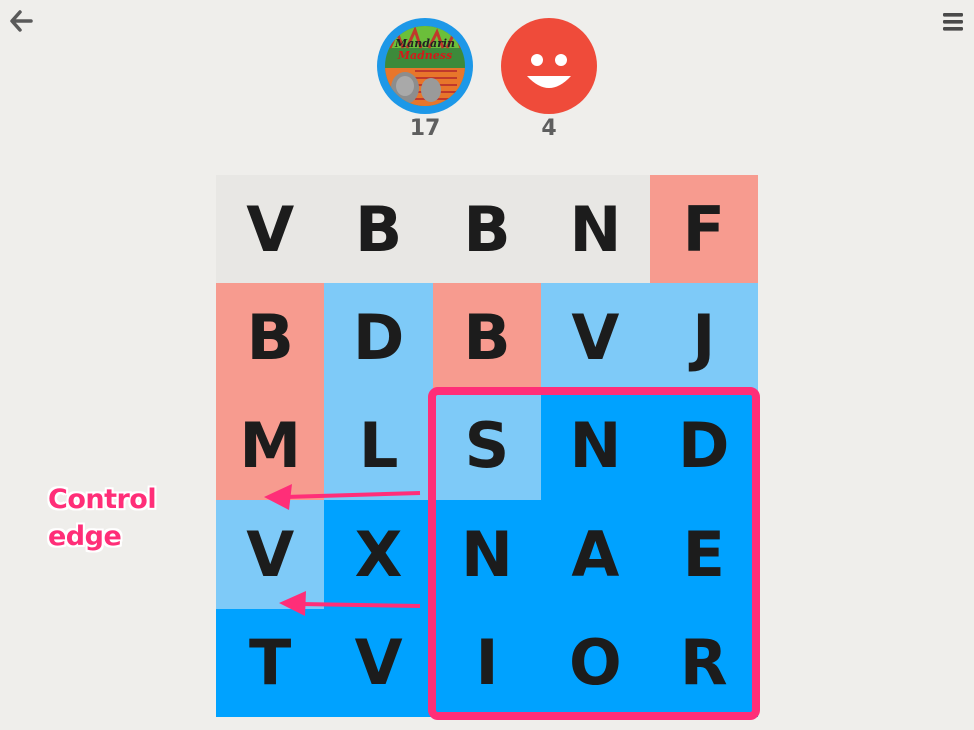 The image size is (974, 730). What do you see at coordinates (425, 49) in the screenshot?
I see `mandarin-madness-logo-text: Mandarin Madness` at bounding box center [425, 49].